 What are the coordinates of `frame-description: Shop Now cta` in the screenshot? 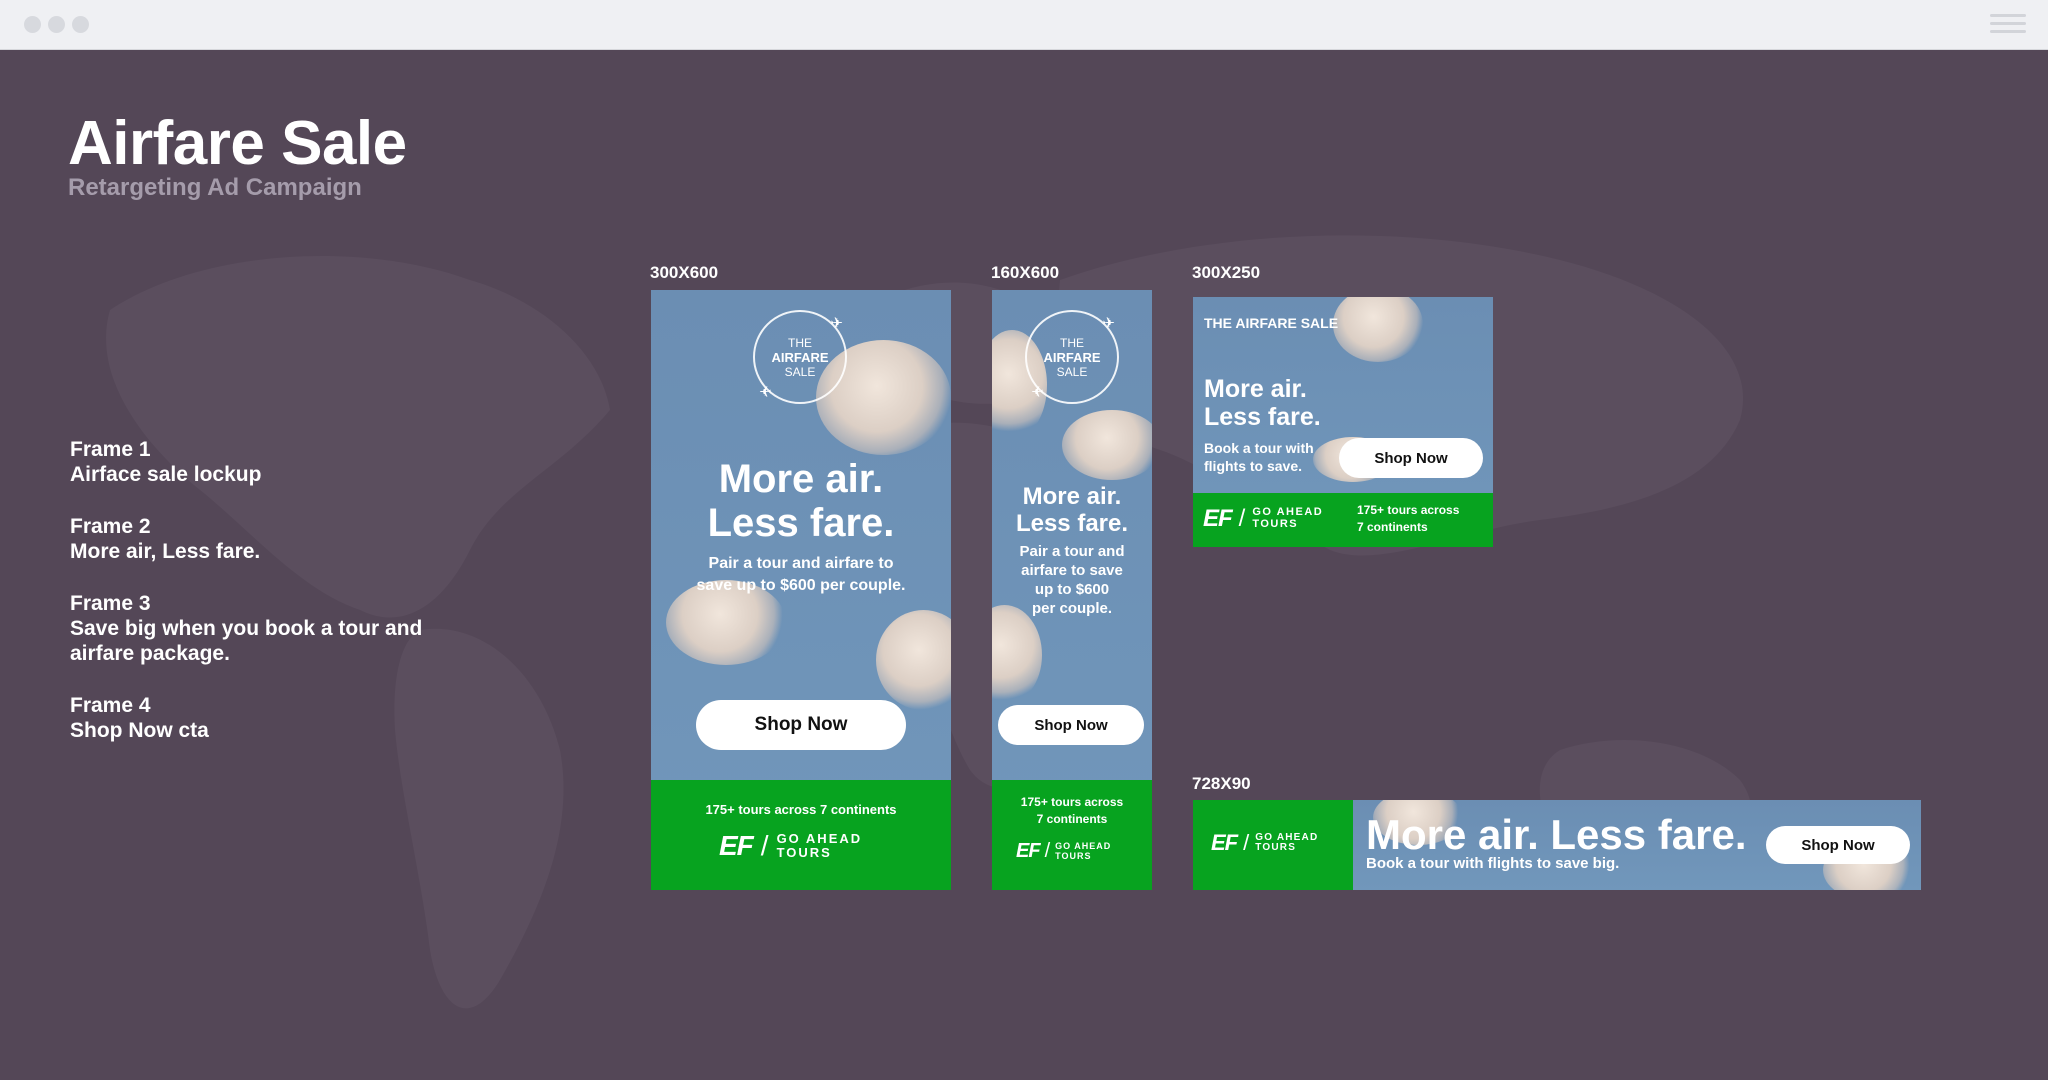 It's located at (139, 730).